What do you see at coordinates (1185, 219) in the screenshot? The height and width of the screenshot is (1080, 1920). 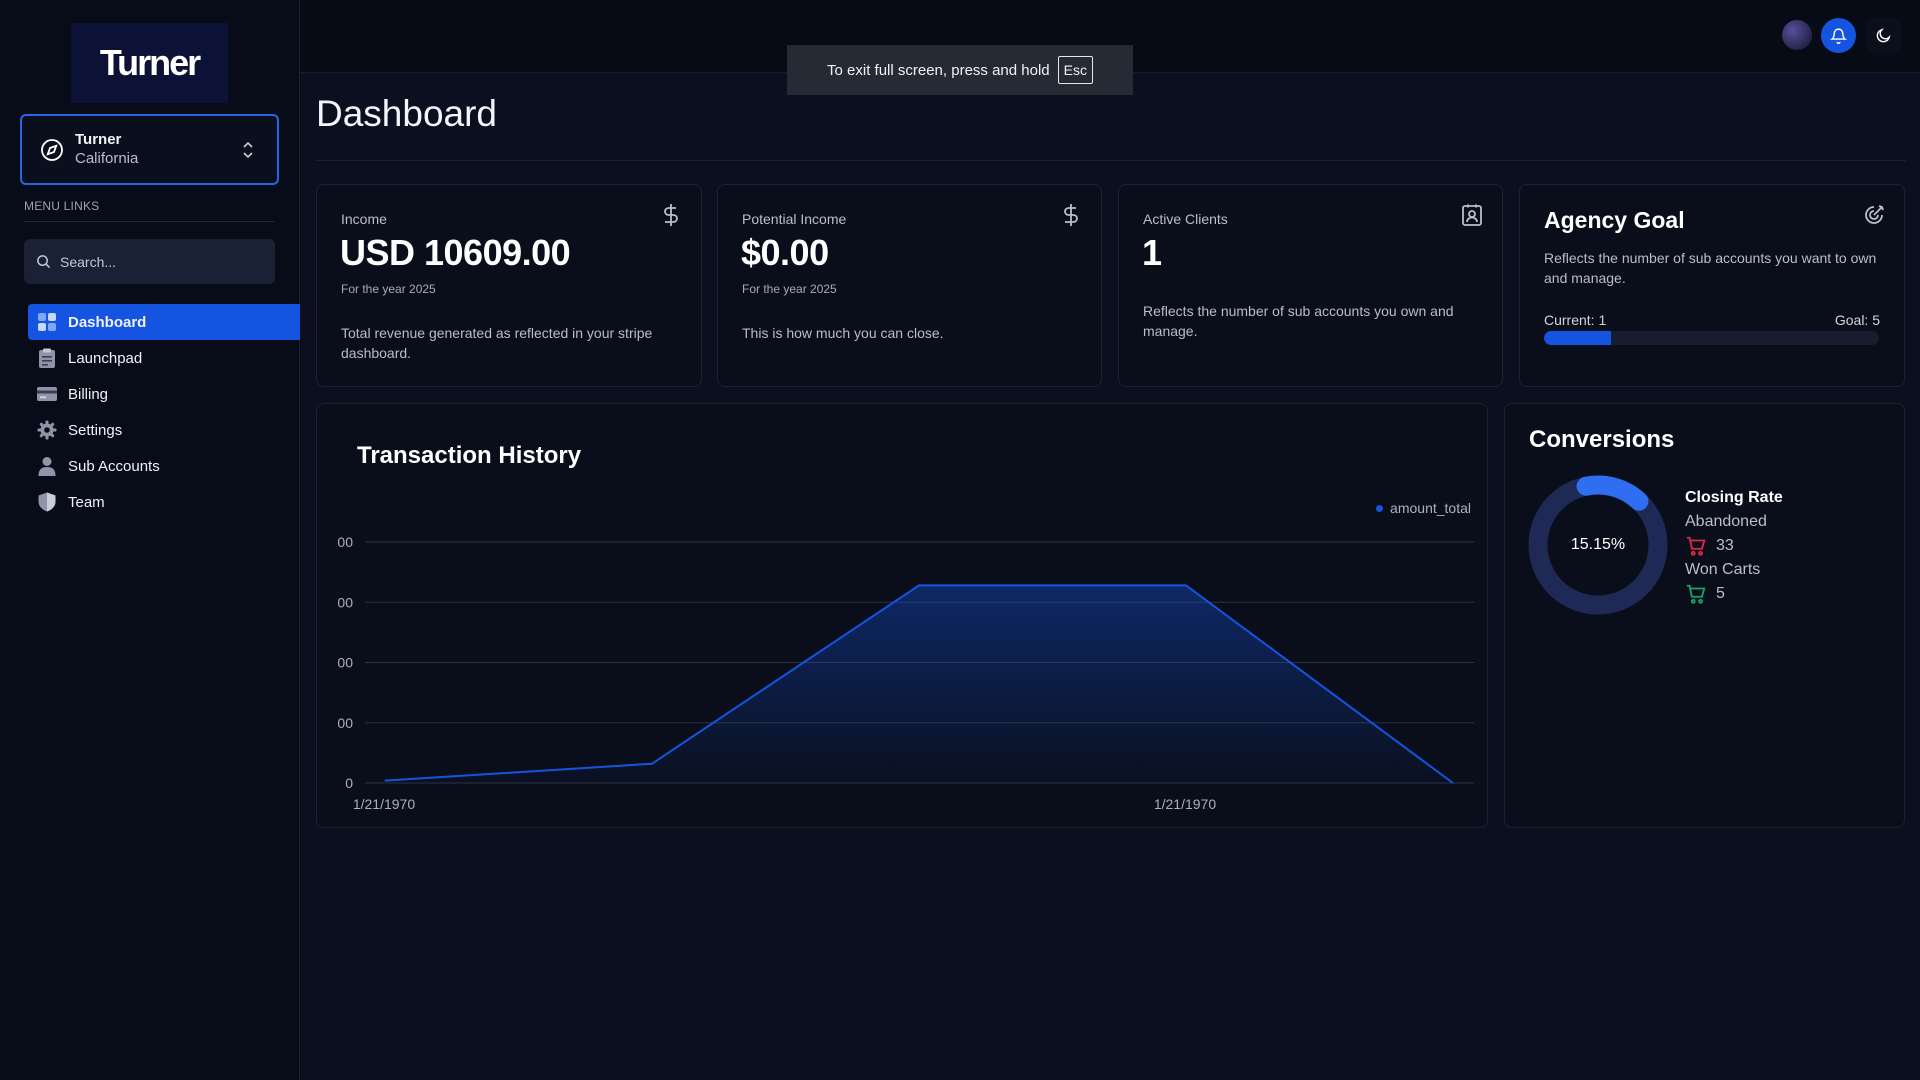 I see `active-clients-label: Active Clients` at bounding box center [1185, 219].